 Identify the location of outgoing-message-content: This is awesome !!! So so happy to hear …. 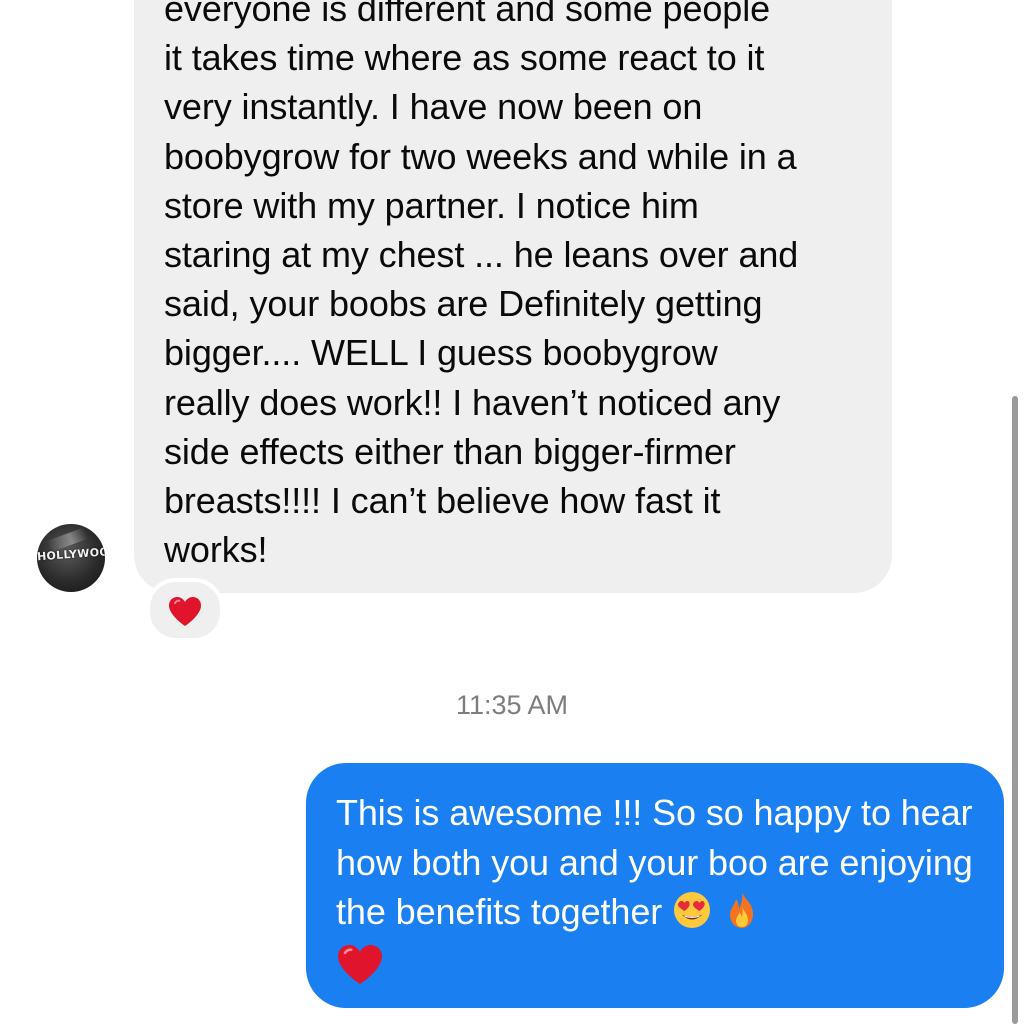
(666, 886).